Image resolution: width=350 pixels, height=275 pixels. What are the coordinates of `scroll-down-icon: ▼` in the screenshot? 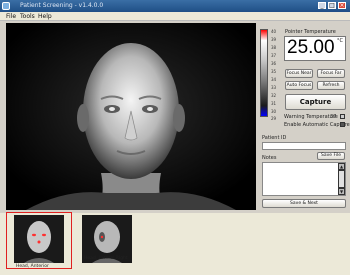 It's located at (341, 191).